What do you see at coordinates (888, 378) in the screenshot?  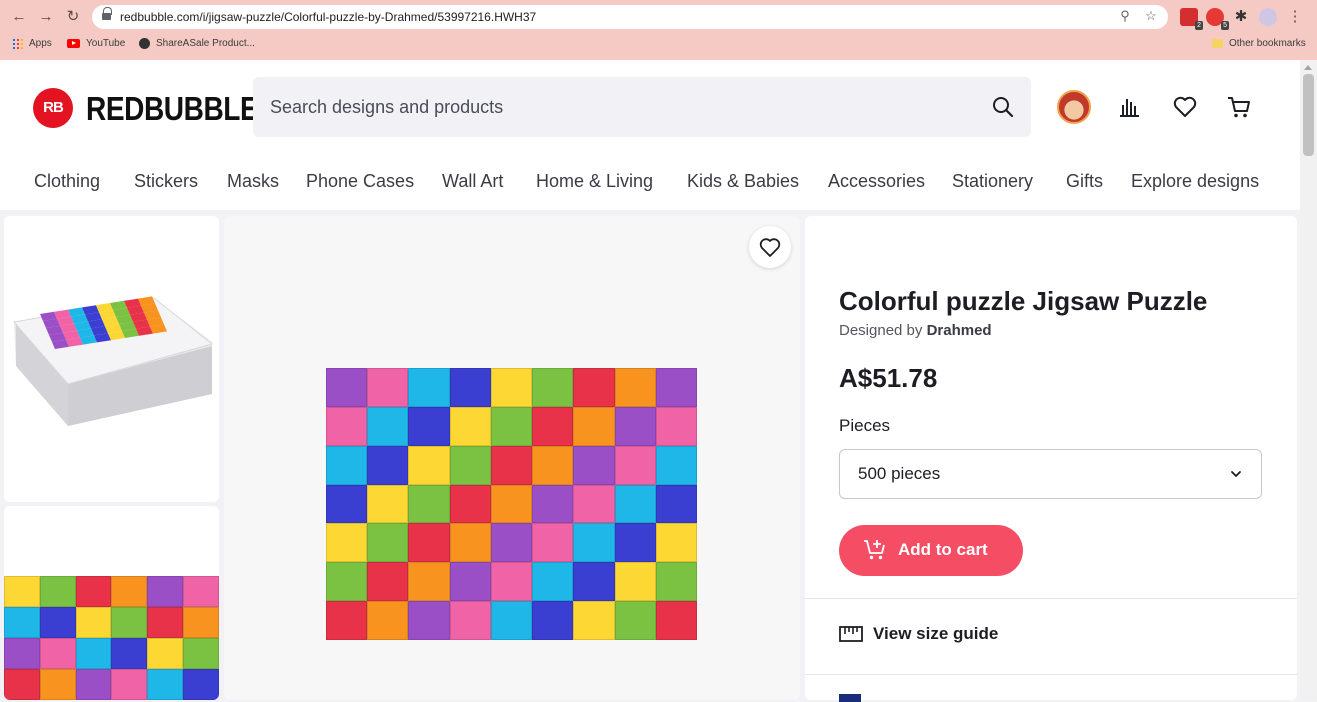 I see `product-price: A$51.78` at bounding box center [888, 378].